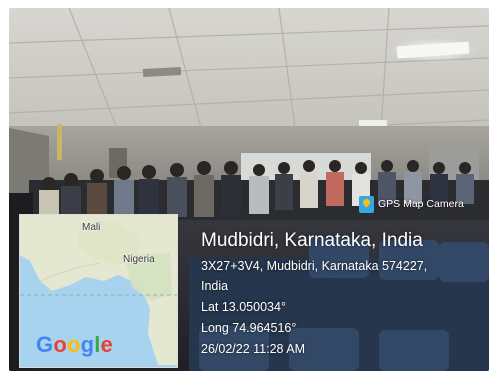  What do you see at coordinates (106, 344) in the screenshot?
I see `google-logo-letter: e` at bounding box center [106, 344].